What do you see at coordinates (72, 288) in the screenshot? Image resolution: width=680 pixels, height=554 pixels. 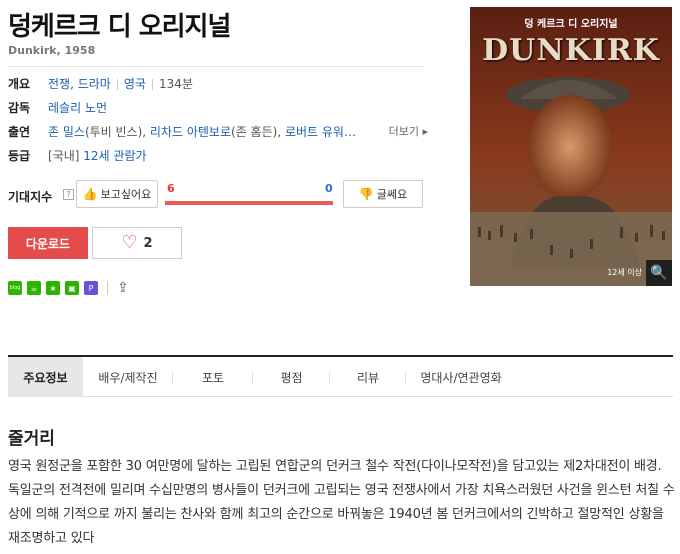 I see `band-icon: ▣` at bounding box center [72, 288].